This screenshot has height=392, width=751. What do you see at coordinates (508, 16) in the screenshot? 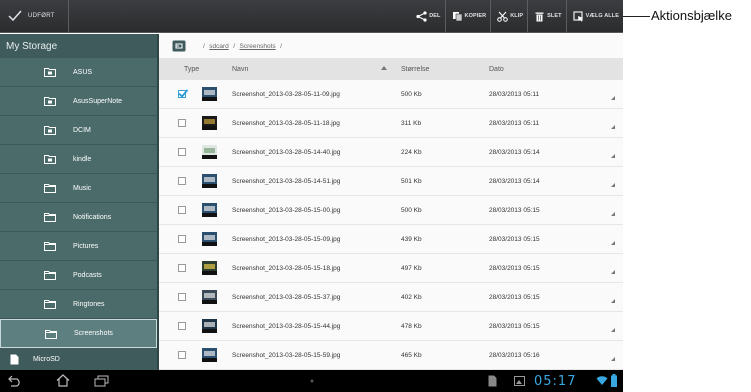
I see `cut-button: KLIP` at bounding box center [508, 16].